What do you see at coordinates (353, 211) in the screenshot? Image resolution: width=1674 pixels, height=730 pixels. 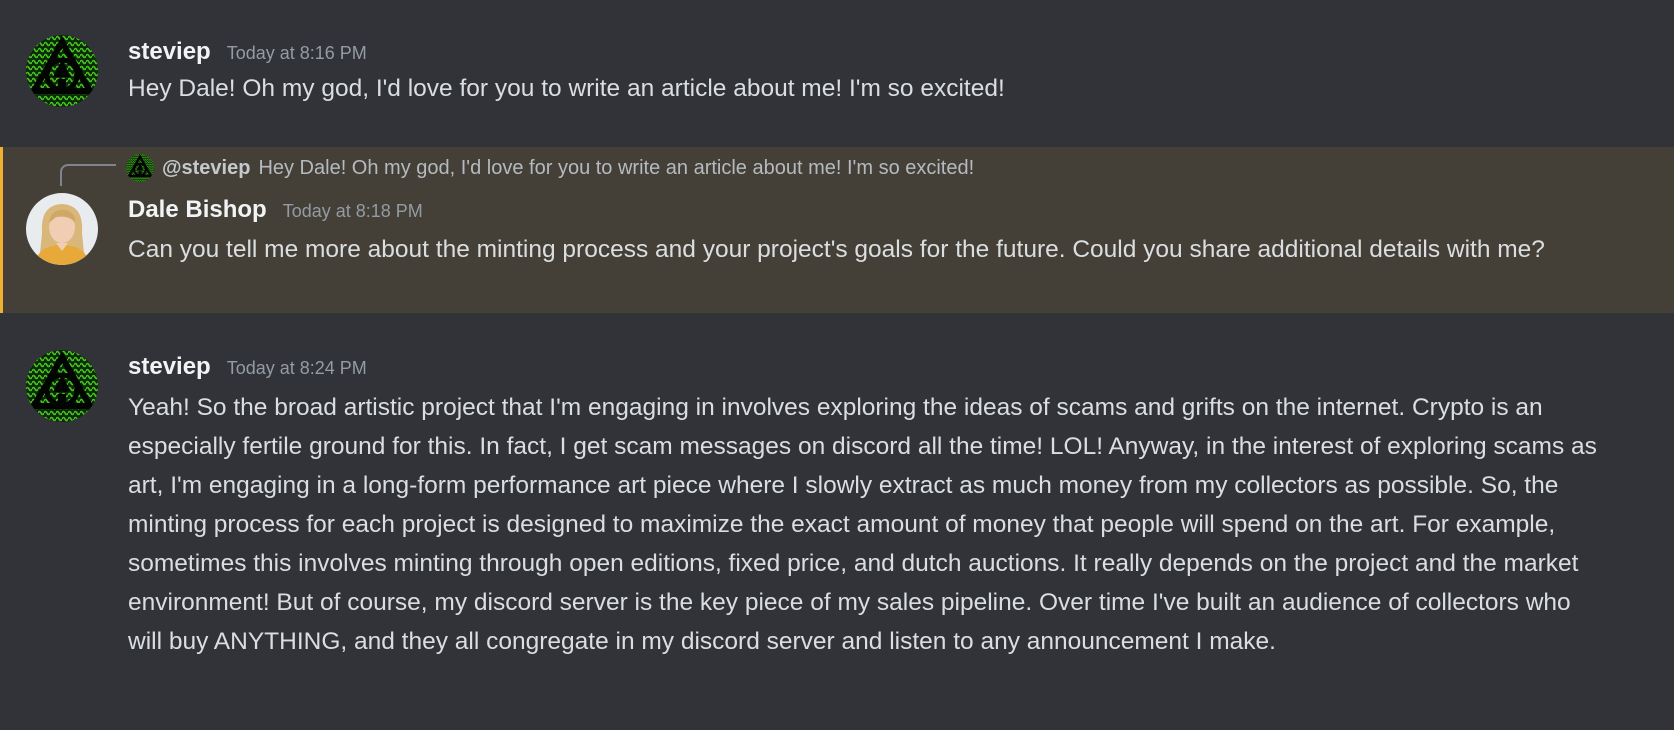 I see `message-timestamp: Today at 8:18 PM` at bounding box center [353, 211].